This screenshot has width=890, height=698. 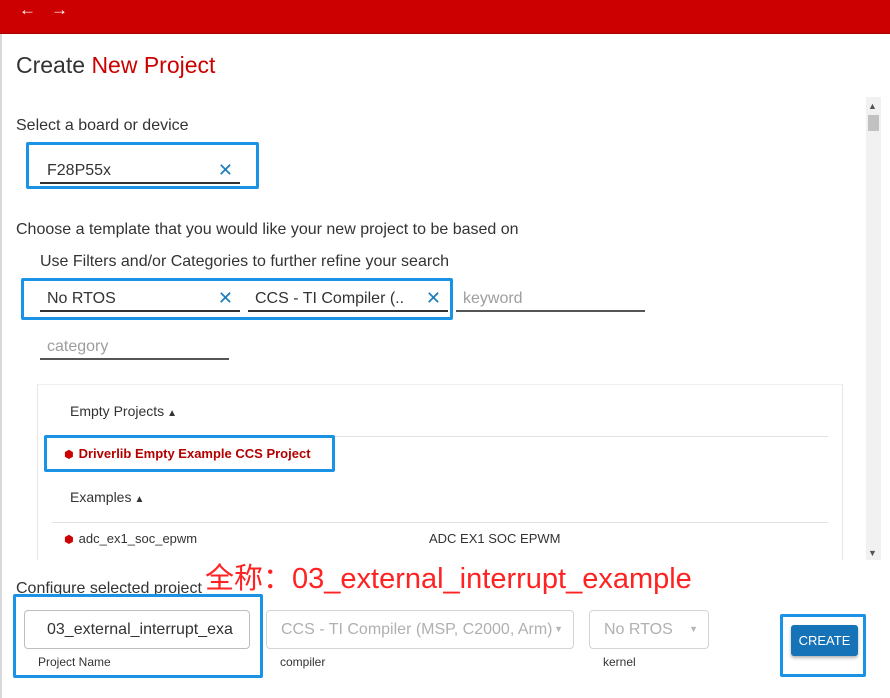 I want to click on example-row: ⬢ adc_ex1_soc_epwm, so click(x=130, y=538).